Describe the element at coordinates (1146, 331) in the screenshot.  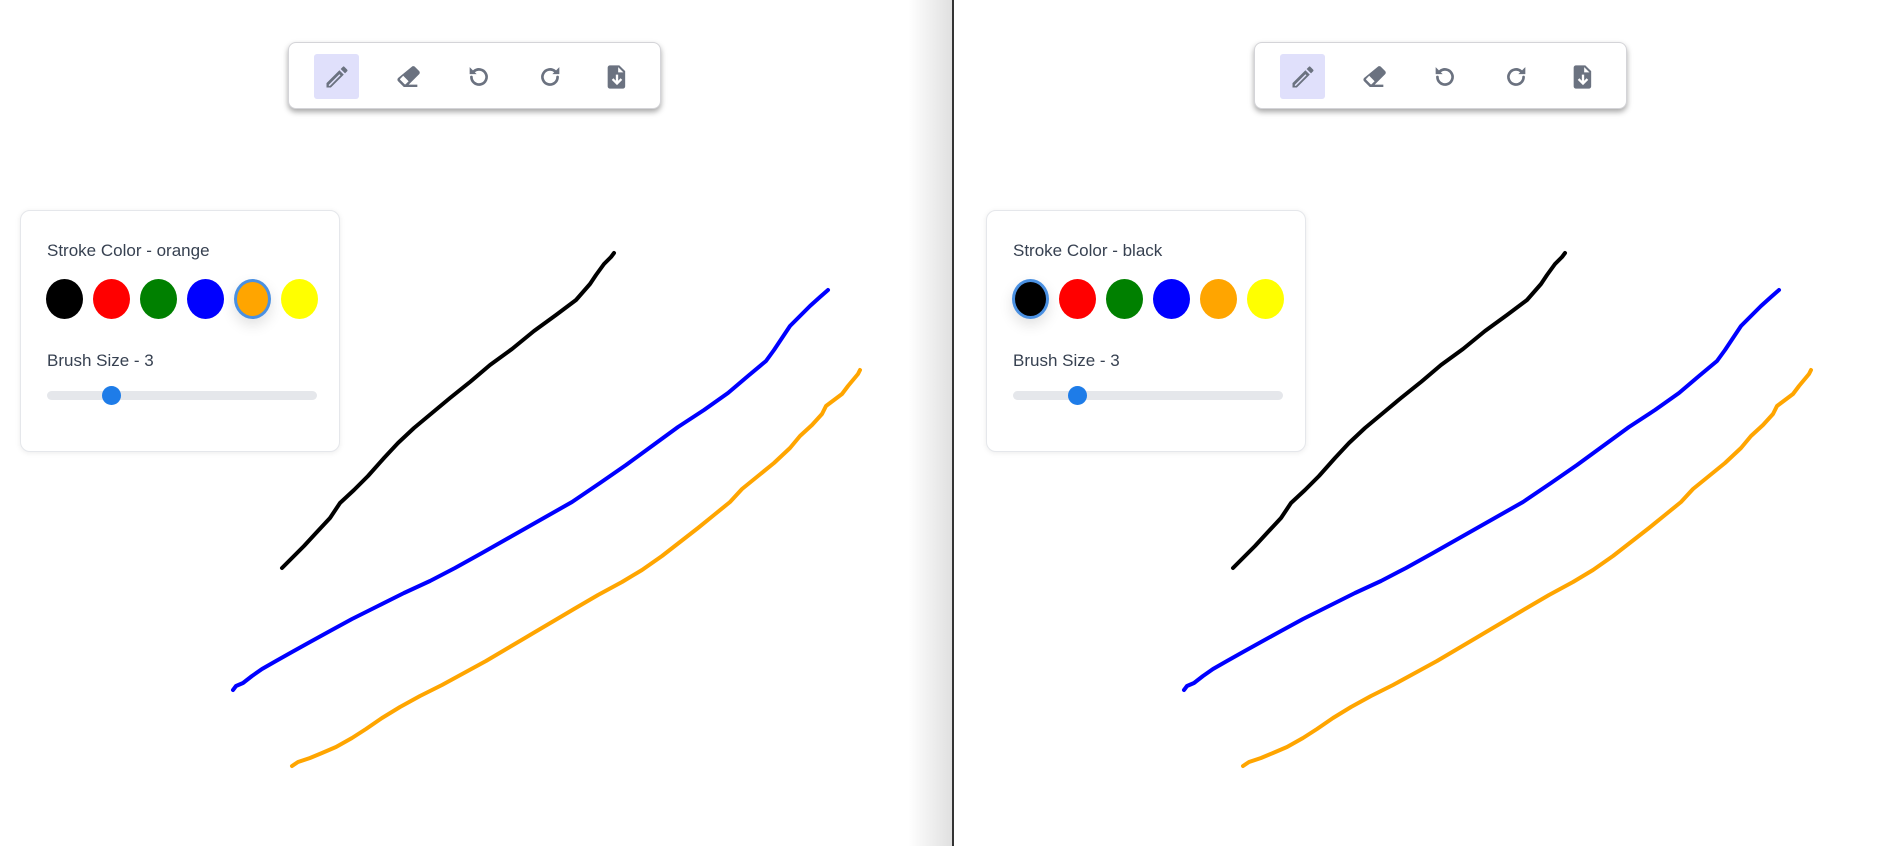
I see `settings-panel: Stroke Color - black Brush Size - 3` at that location.